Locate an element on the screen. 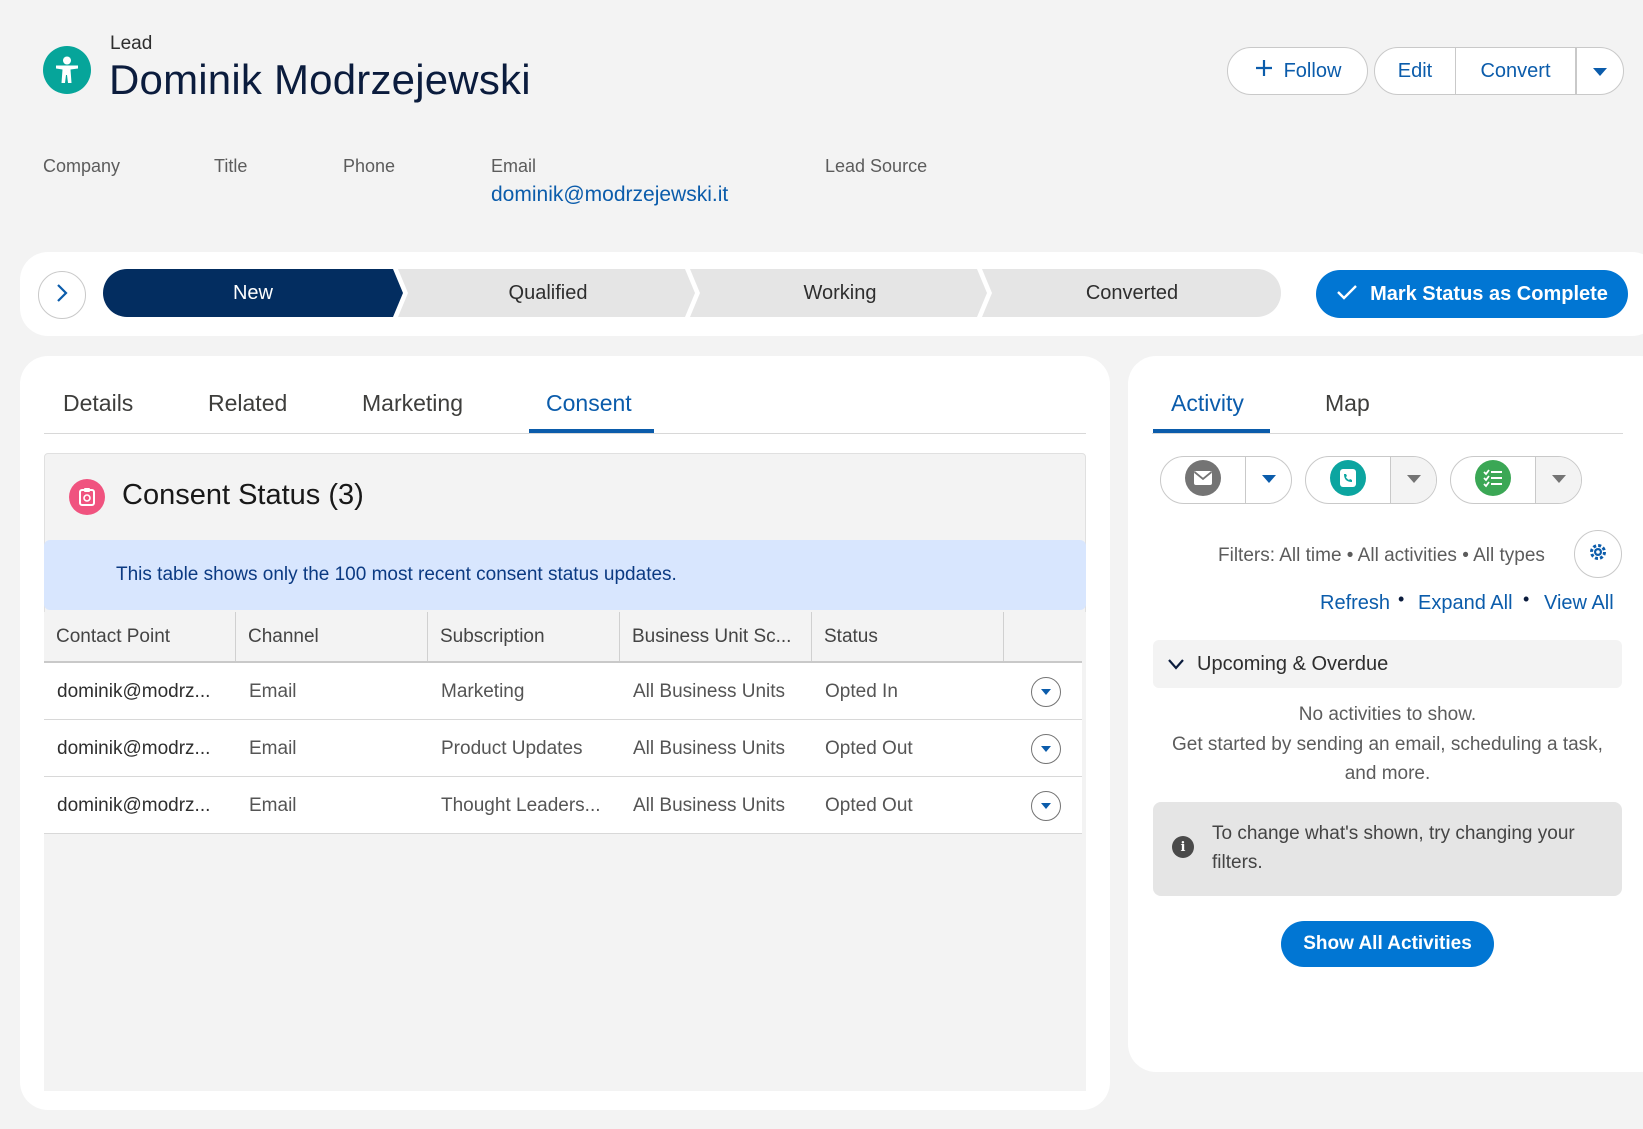  email-button is located at coordinates (1203, 480).